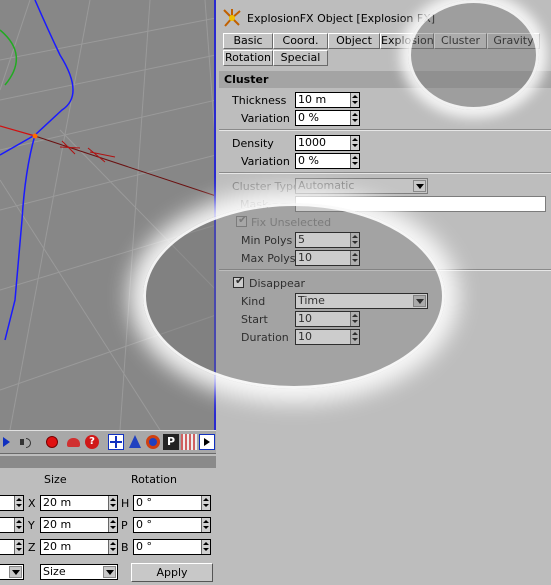  What do you see at coordinates (116, 442) in the screenshot?
I see `move-icon` at bounding box center [116, 442].